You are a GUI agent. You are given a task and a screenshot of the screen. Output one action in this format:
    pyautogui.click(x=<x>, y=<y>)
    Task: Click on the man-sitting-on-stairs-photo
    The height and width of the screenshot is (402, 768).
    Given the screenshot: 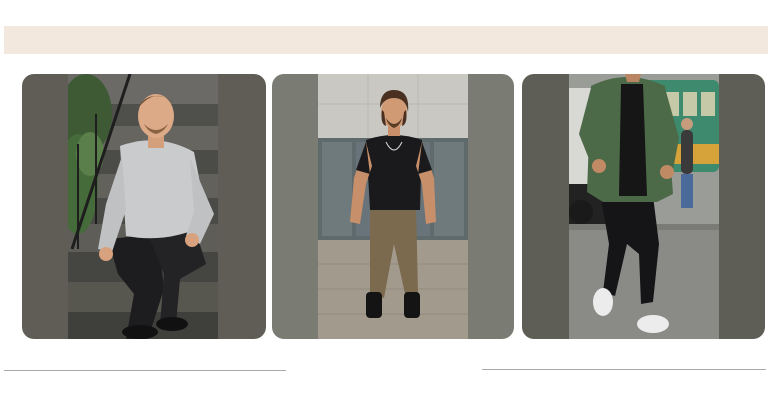 What is the action you would take?
    pyautogui.click(x=143, y=206)
    